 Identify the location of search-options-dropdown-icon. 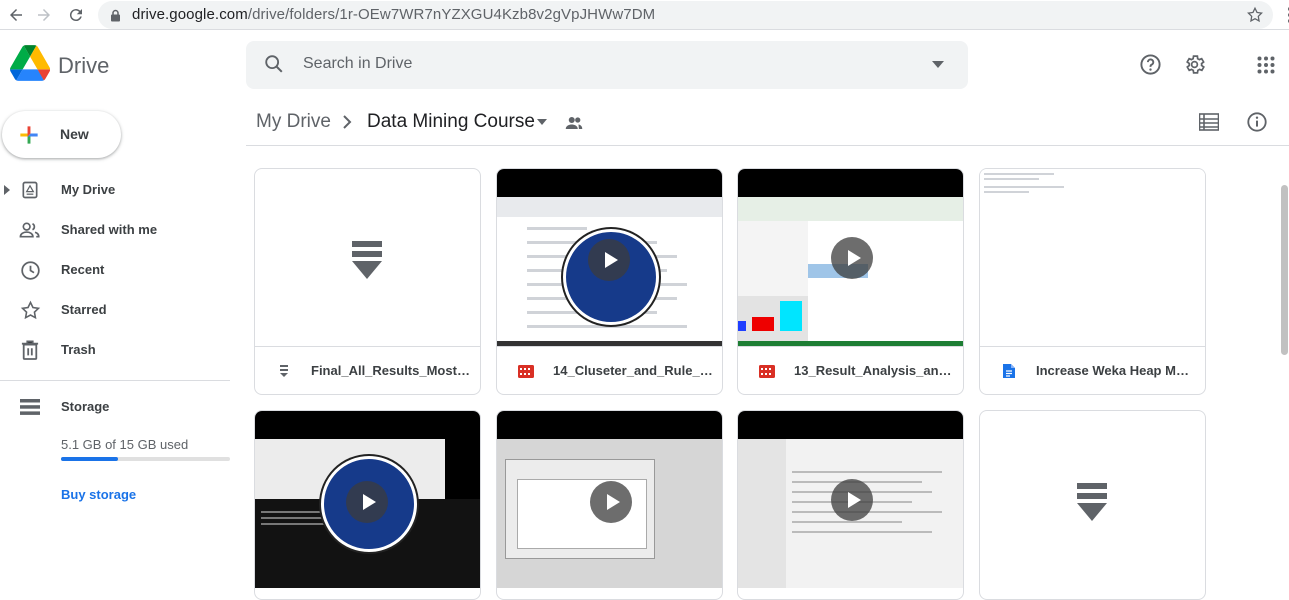
(938, 64).